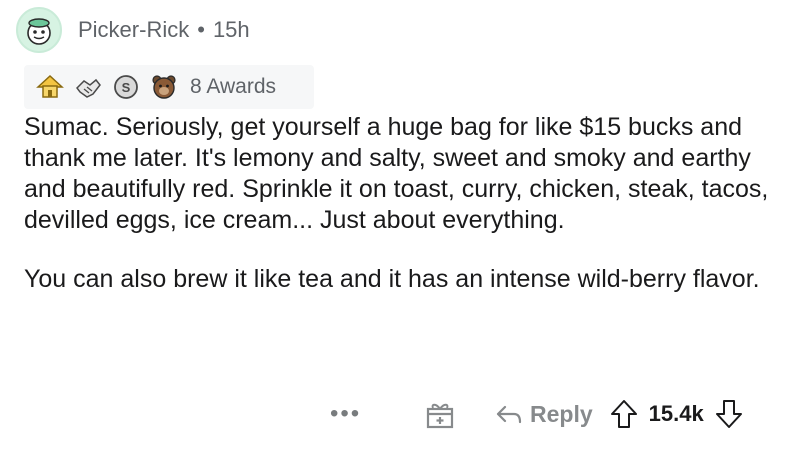 This screenshot has height=452, width=800. I want to click on awards-bar: S 8 Awards, so click(169, 87).